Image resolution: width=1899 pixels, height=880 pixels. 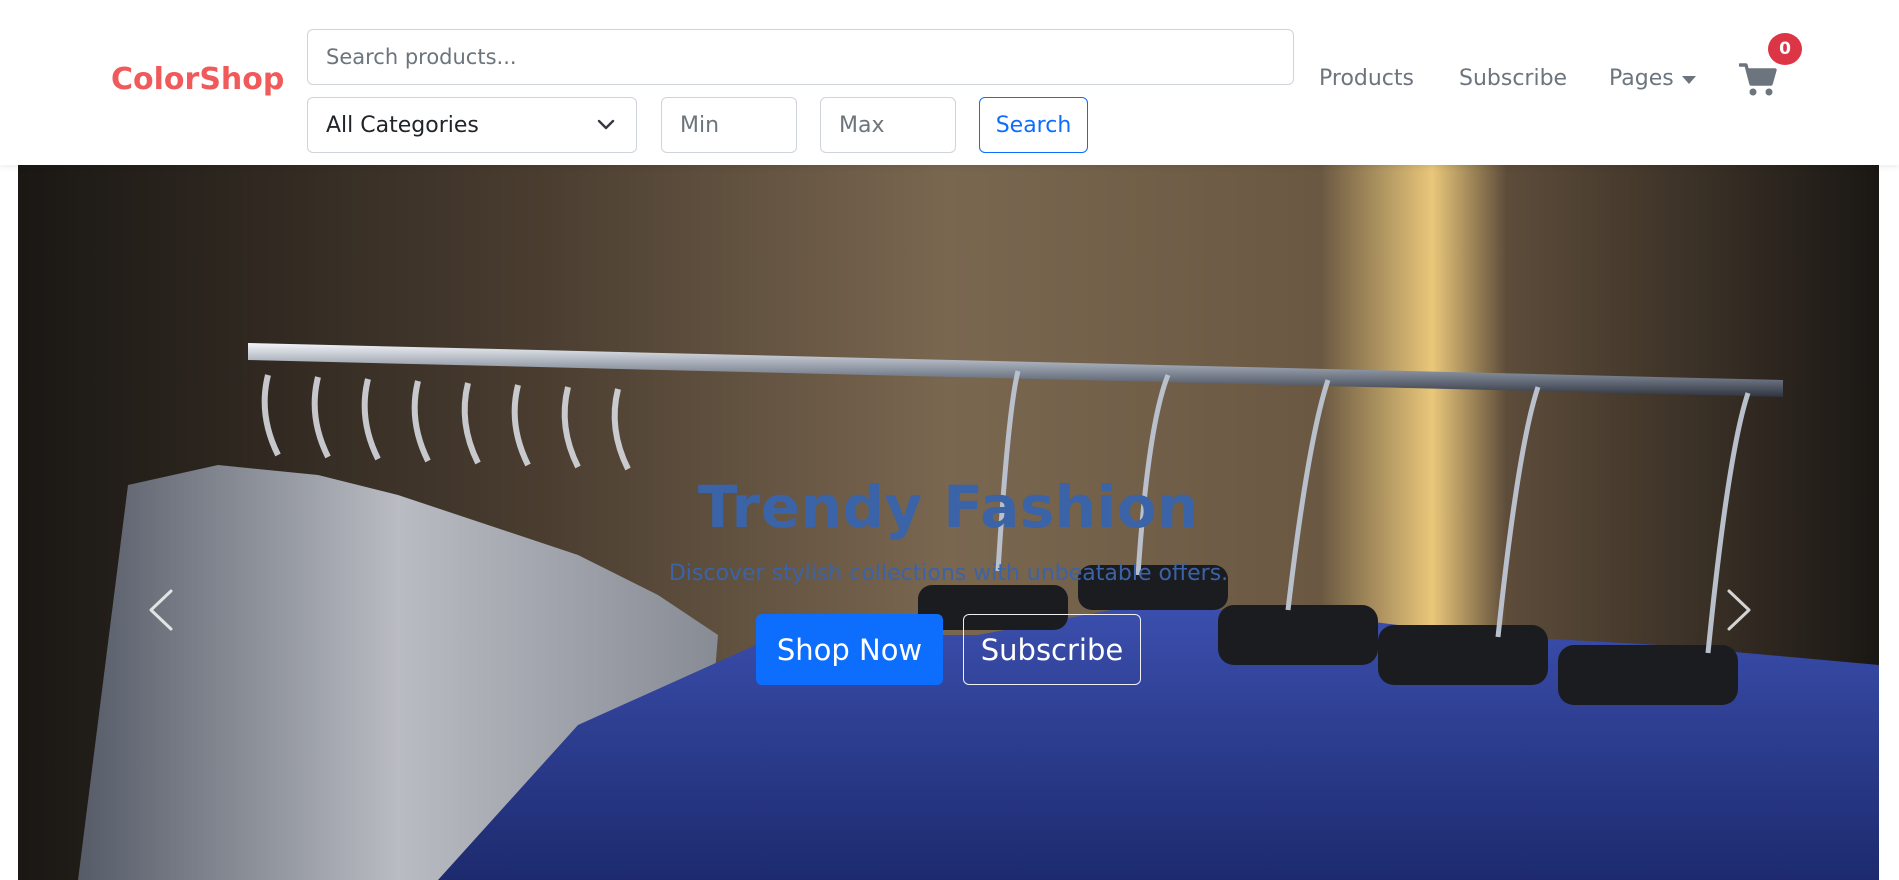 What do you see at coordinates (197, 79) in the screenshot?
I see `brand-logo: ColorShop` at bounding box center [197, 79].